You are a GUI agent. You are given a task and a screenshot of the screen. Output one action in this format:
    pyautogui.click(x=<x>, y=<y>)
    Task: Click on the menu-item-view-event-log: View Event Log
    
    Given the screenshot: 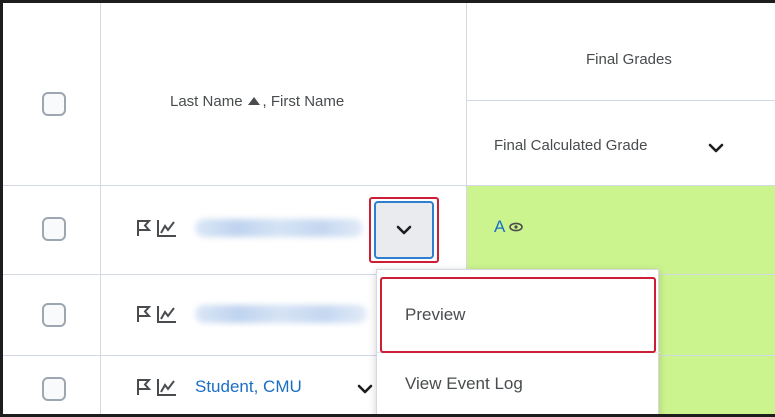 What is the action you would take?
    pyautogui.click(x=464, y=384)
    